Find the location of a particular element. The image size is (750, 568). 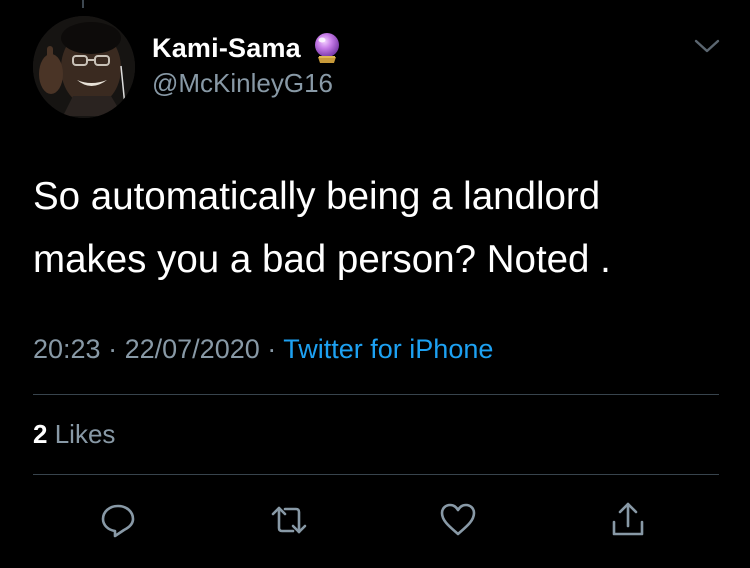

like-button is located at coordinates (458, 520).